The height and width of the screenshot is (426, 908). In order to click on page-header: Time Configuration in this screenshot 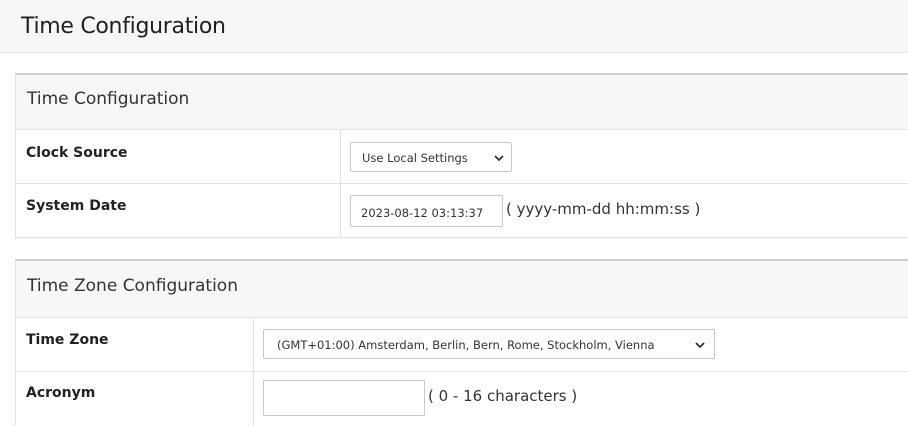, I will do `click(454, 26)`.